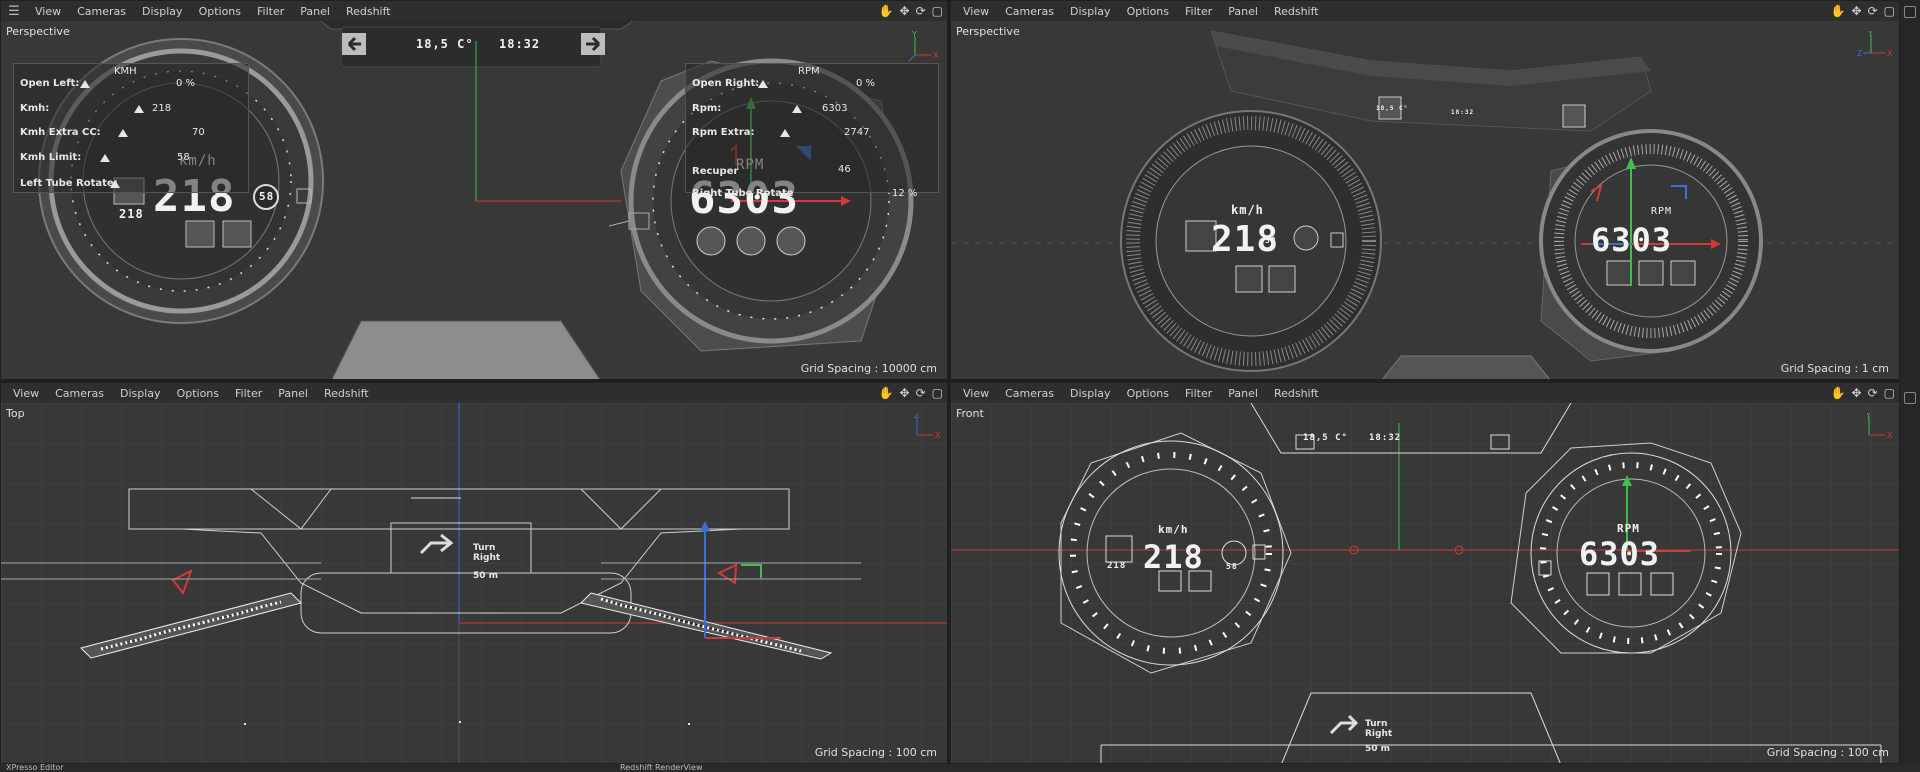  What do you see at coordinates (797, 109) in the screenshot?
I see `slider-rpm` at bounding box center [797, 109].